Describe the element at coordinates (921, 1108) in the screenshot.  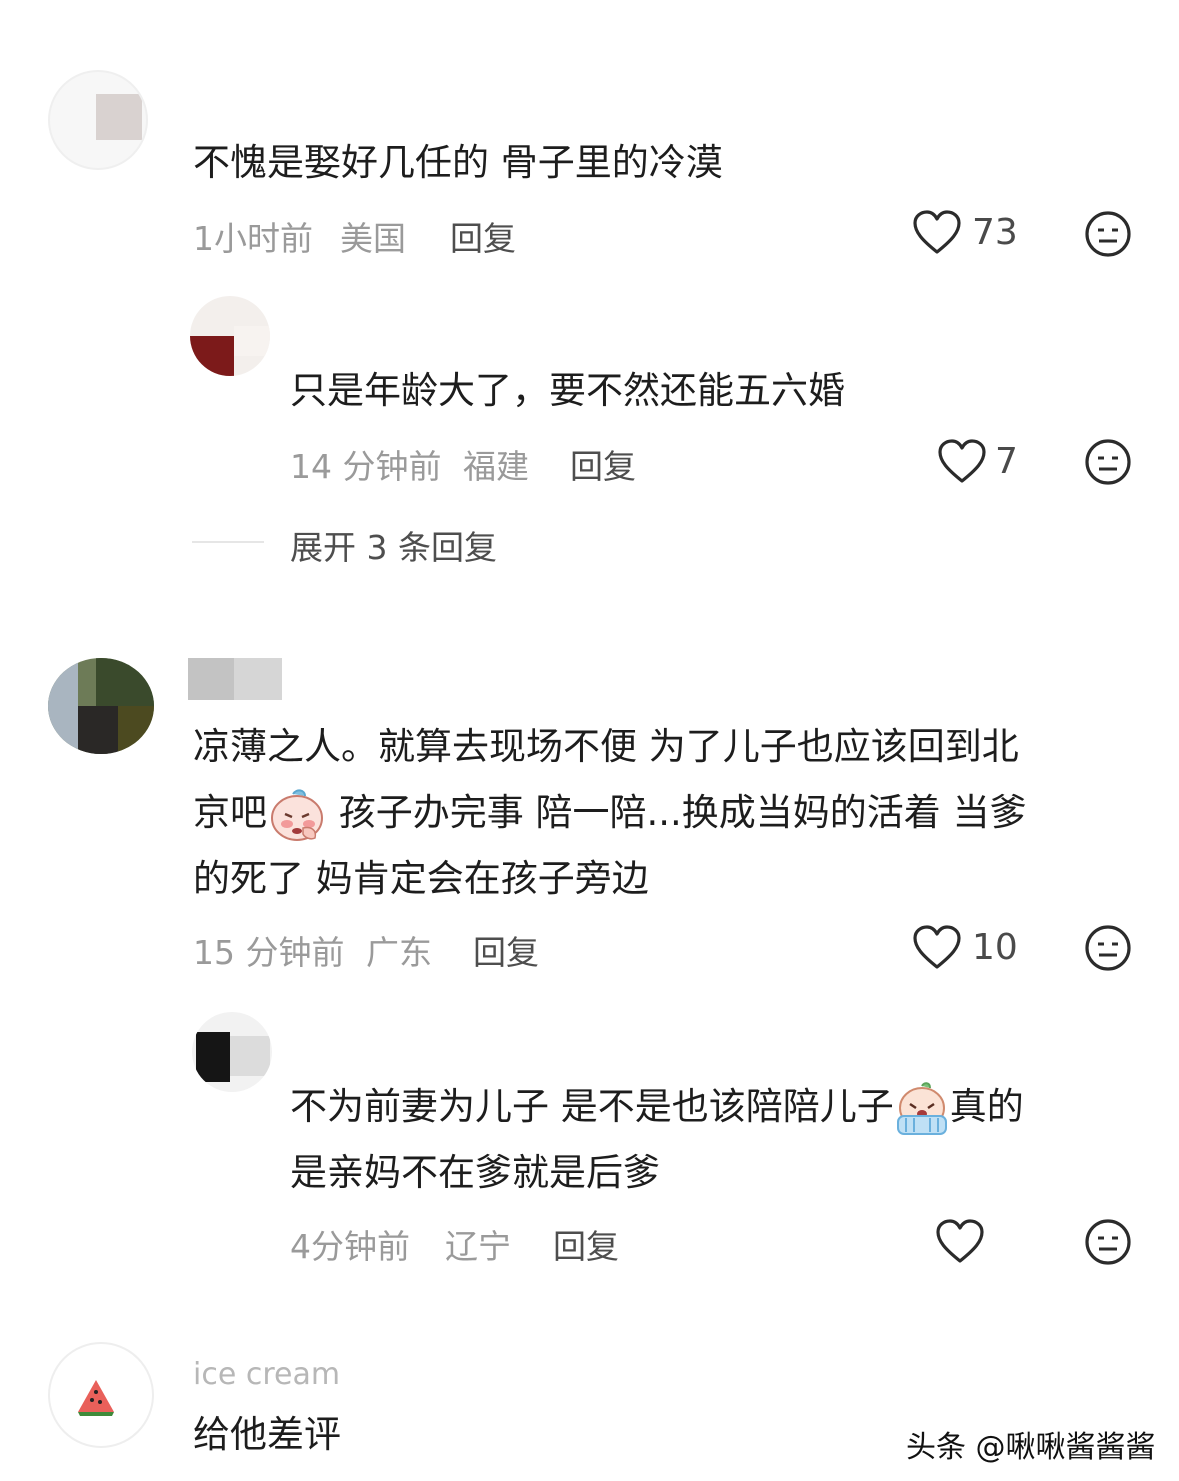
I see `crying-emoji-icon` at that location.